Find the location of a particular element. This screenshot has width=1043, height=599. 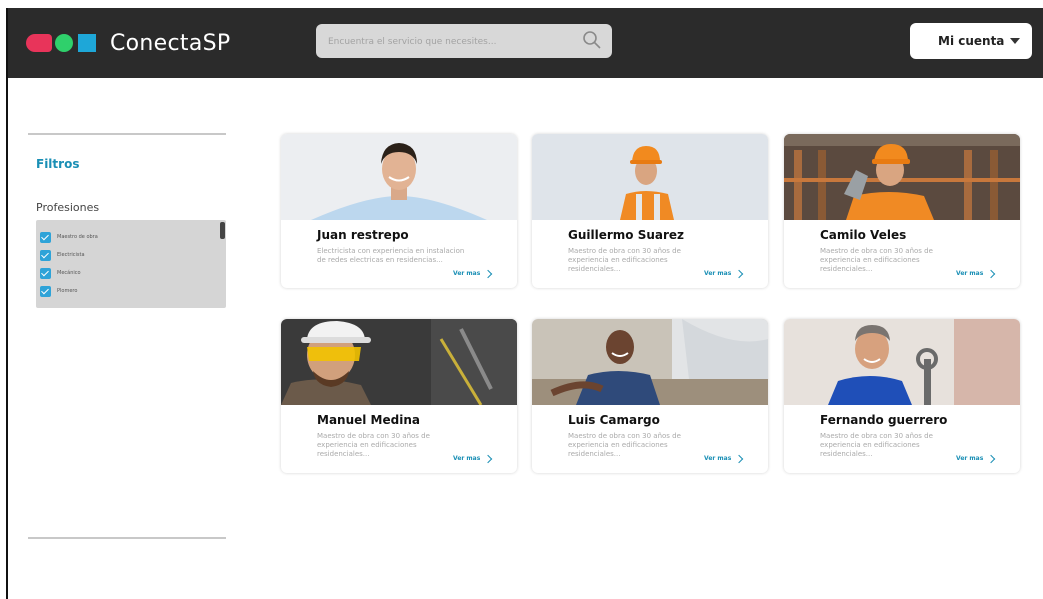

logo-green-circle is located at coordinates (64, 43).